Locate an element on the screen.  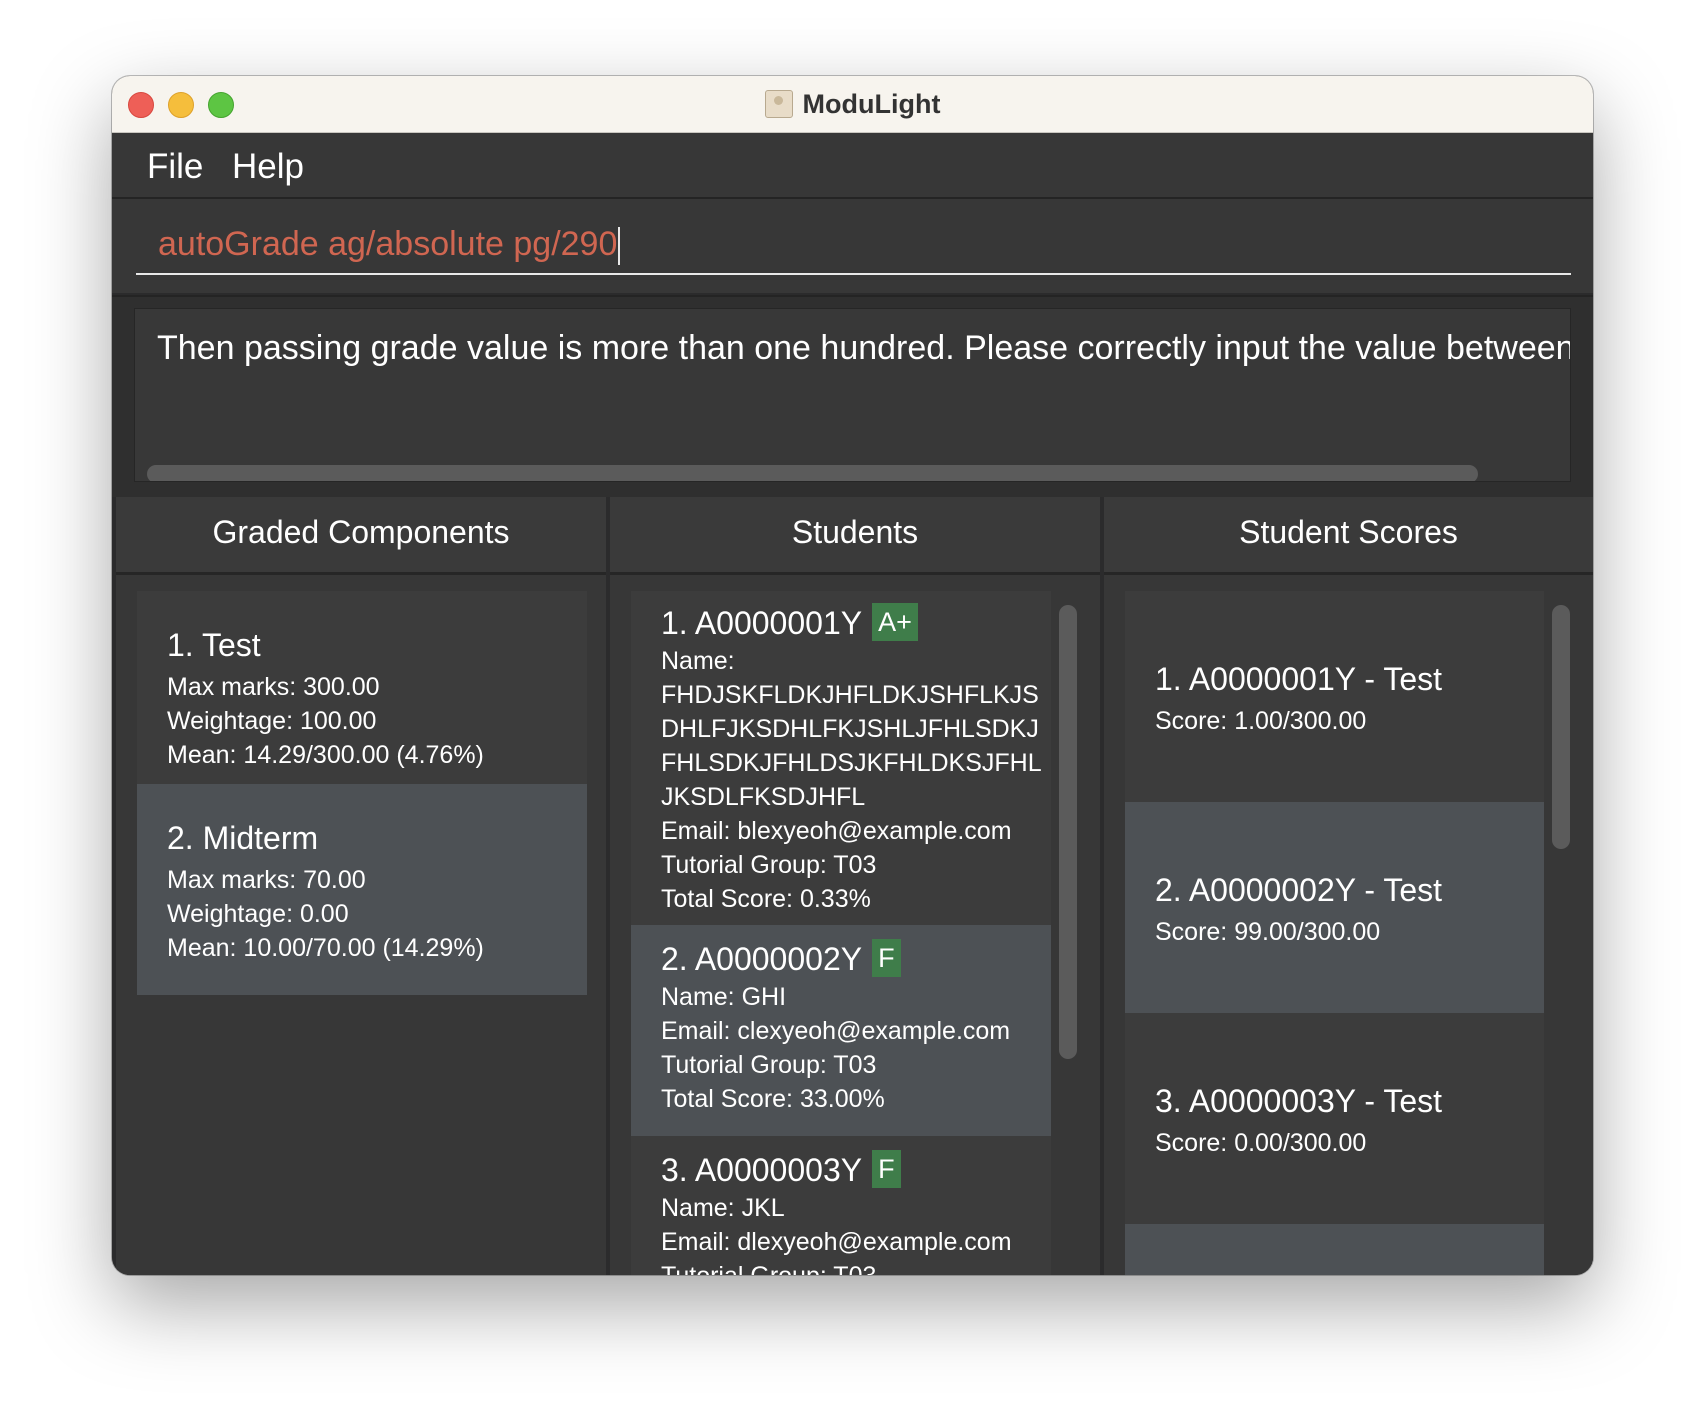
score-card: 2. A0000002Y - Test Score: 99.00/300.00 is located at coordinates (1334, 907).